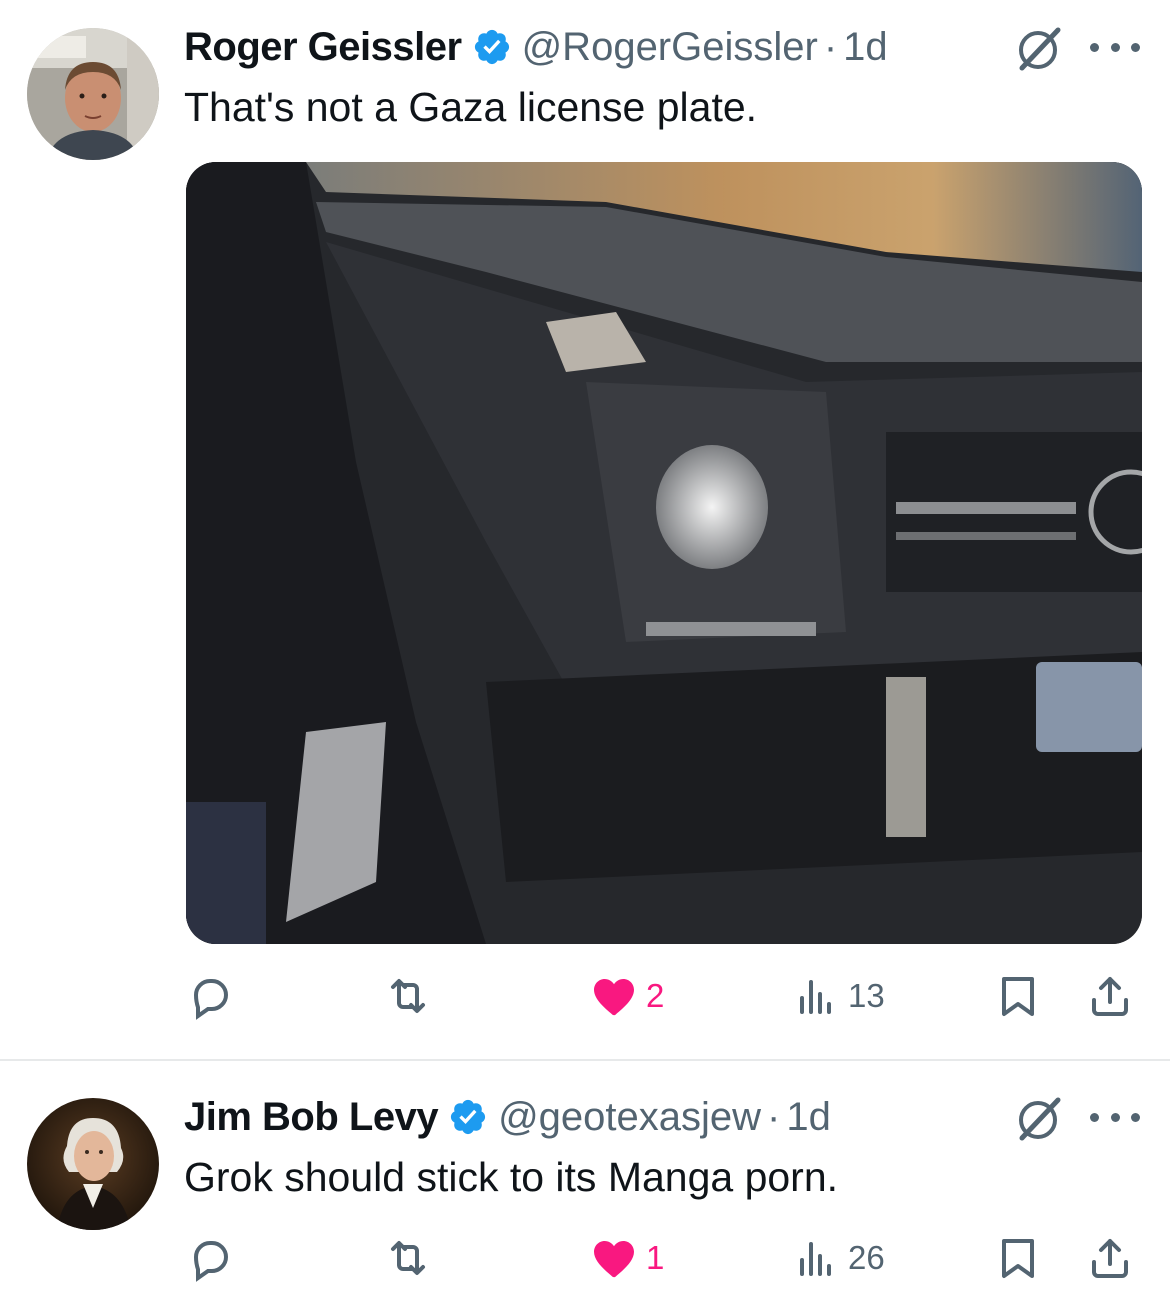  Describe the element at coordinates (838, 996) in the screenshot. I see `views-button: 13` at that location.